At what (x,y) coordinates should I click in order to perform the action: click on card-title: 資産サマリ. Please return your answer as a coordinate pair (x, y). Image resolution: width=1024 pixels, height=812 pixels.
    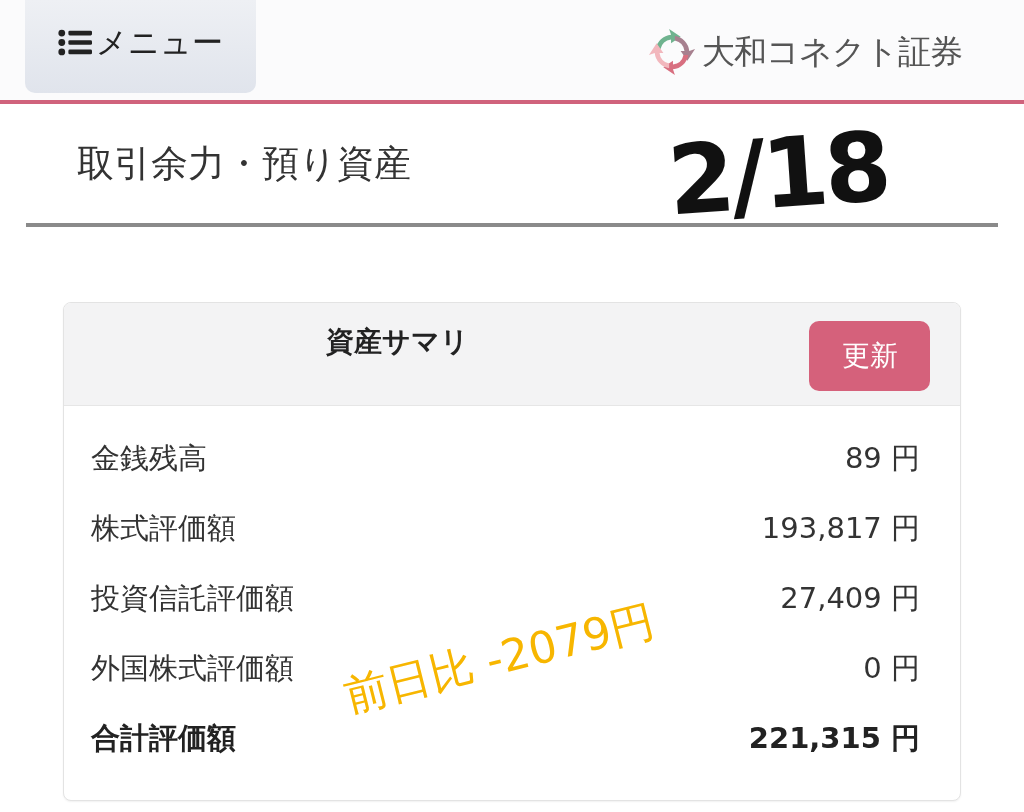
    Looking at the image, I should click on (397, 342).